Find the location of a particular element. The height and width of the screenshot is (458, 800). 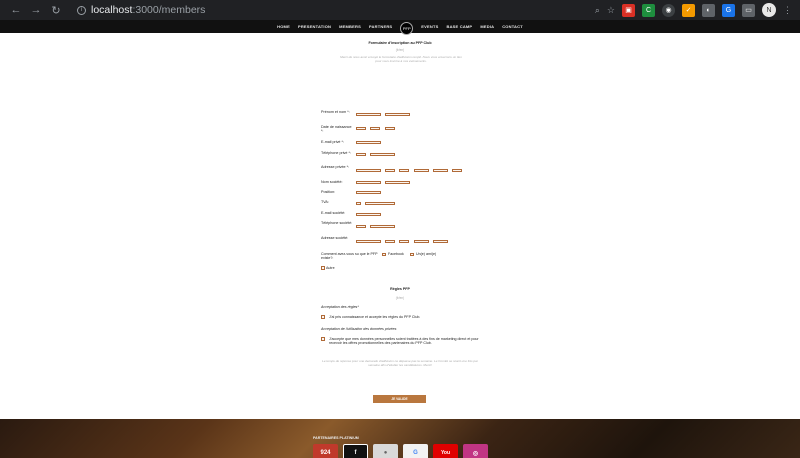

email-private-input is located at coordinates (368, 142).